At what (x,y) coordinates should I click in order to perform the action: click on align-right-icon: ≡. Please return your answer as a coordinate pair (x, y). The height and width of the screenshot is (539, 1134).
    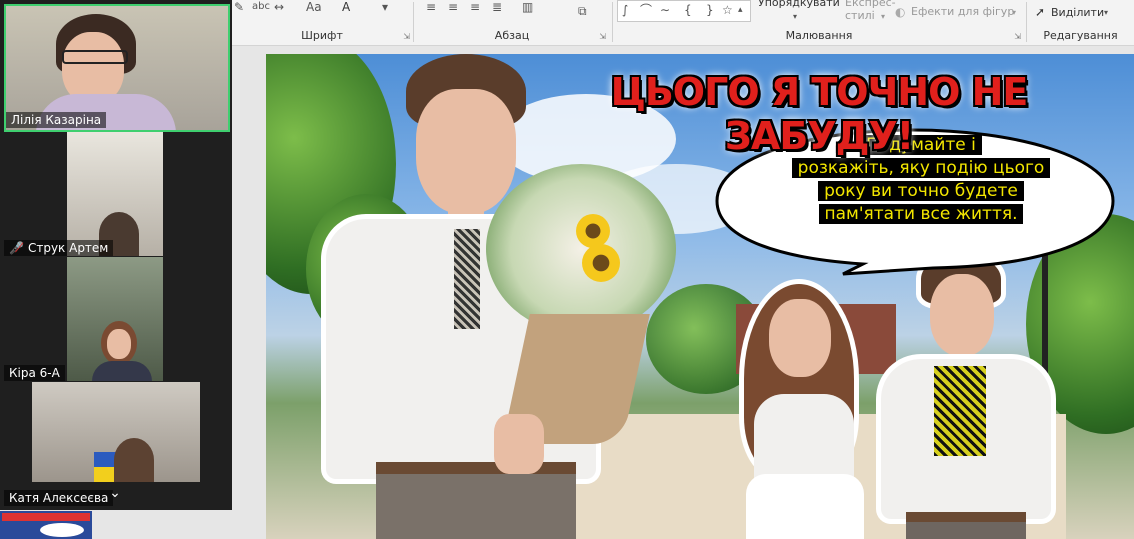
    Looking at the image, I should click on (475, 7).